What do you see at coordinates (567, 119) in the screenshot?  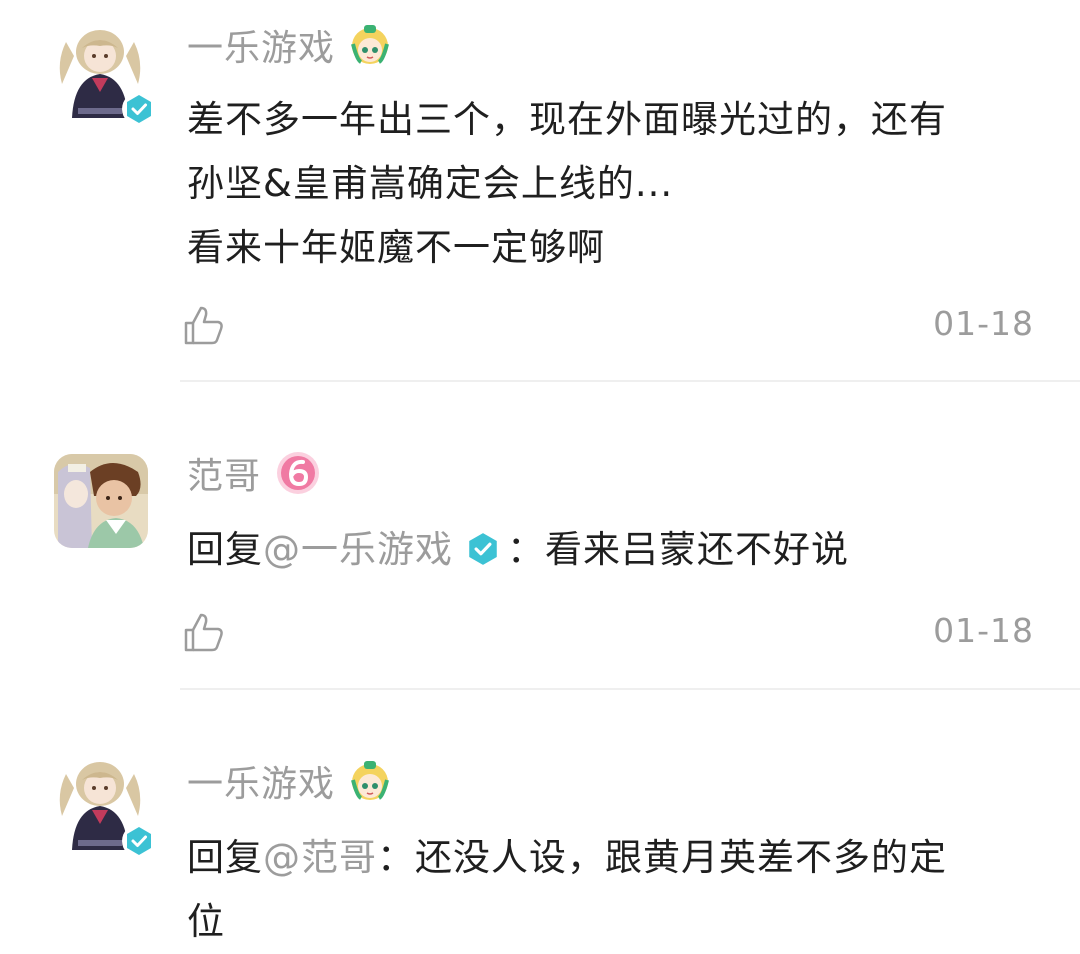 I see `comment-text-line: 差不多一年出三个，现在外面曝光过的，还有` at bounding box center [567, 119].